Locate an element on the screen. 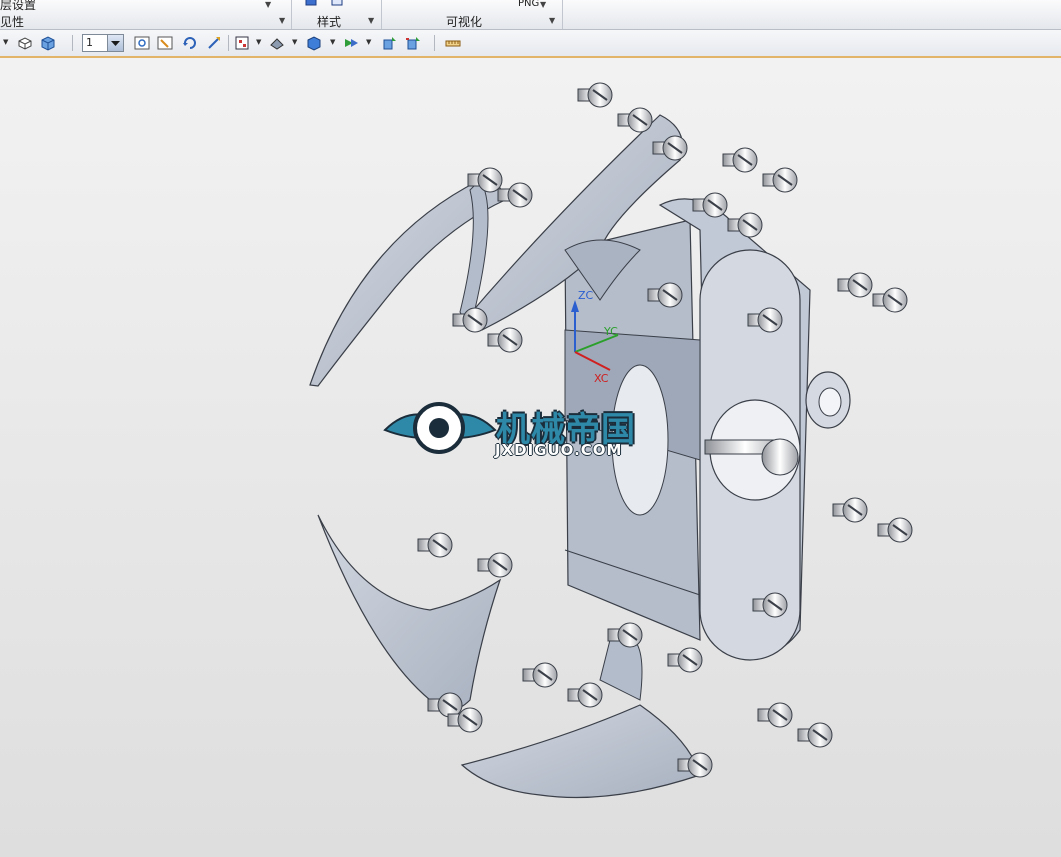 The height and width of the screenshot is (857, 1061). claw-plate-bottom-right is located at coordinates (580, 717).